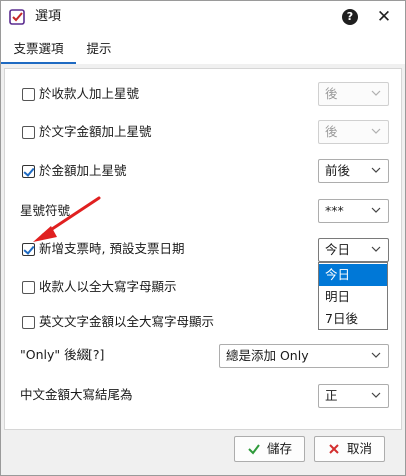  Describe the element at coordinates (112, 248) in the screenshot. I see `default-date-label: 新增支票時, 預設支票日期` at that location.